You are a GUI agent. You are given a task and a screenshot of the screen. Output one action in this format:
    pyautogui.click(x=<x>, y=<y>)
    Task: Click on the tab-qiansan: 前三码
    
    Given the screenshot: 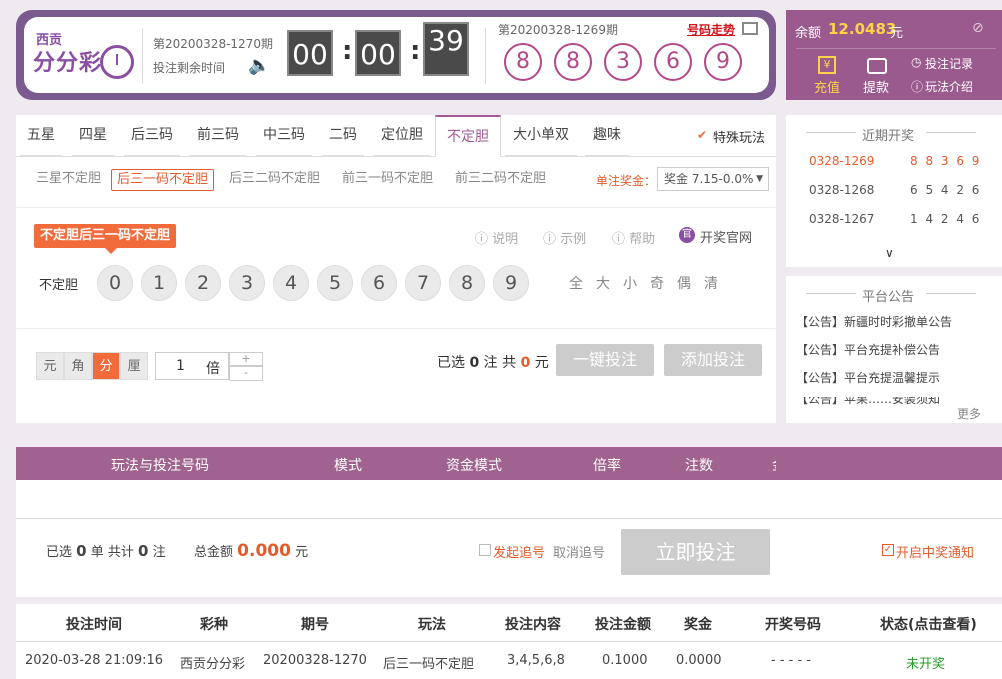 What is the action you would take?
    pyautogui.click(x=218, y=135)
    